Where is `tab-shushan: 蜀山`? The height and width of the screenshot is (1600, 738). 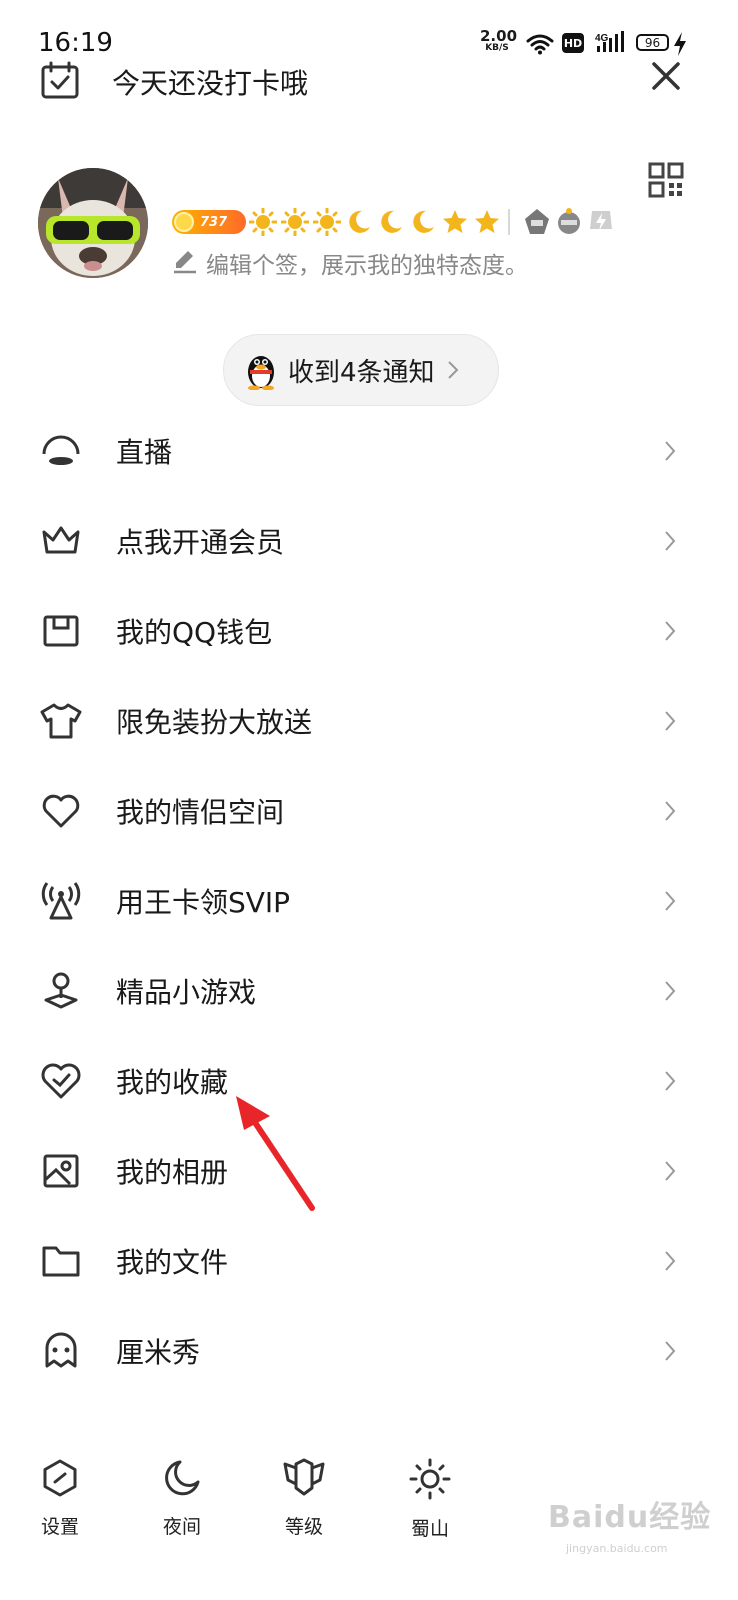 tab-shushan: 蜀山 is located at coordinates (430, 1499).